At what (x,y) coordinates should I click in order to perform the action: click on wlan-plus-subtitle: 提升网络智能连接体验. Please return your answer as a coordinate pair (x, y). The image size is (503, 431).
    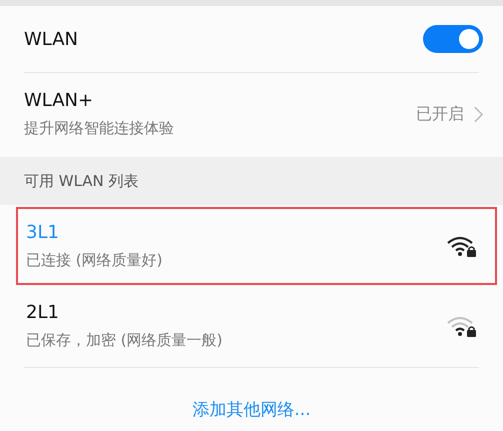
    Looking at the image, I should click on (99, 128).